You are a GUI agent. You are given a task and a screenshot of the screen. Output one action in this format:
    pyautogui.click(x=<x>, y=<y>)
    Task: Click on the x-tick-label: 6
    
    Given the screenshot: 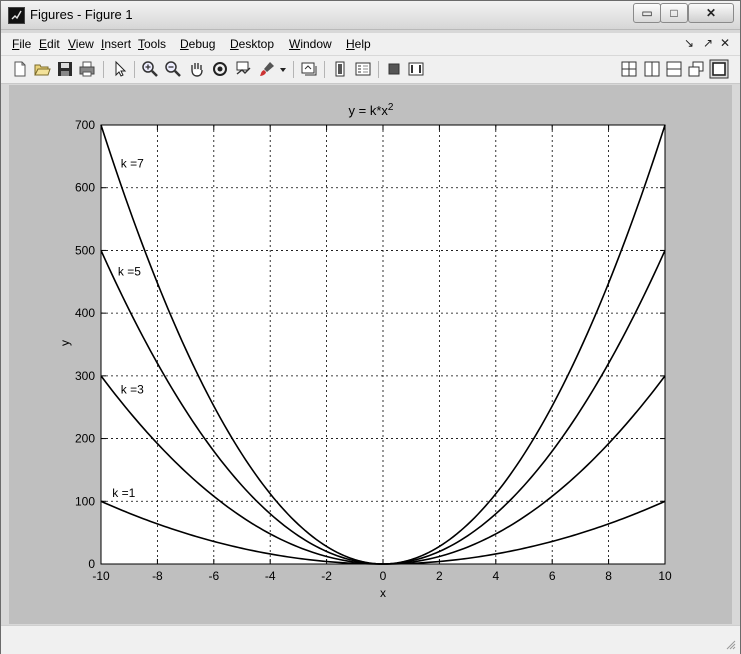 What is the action you would take?
    pyautogui.click(x=552, y=576)
    